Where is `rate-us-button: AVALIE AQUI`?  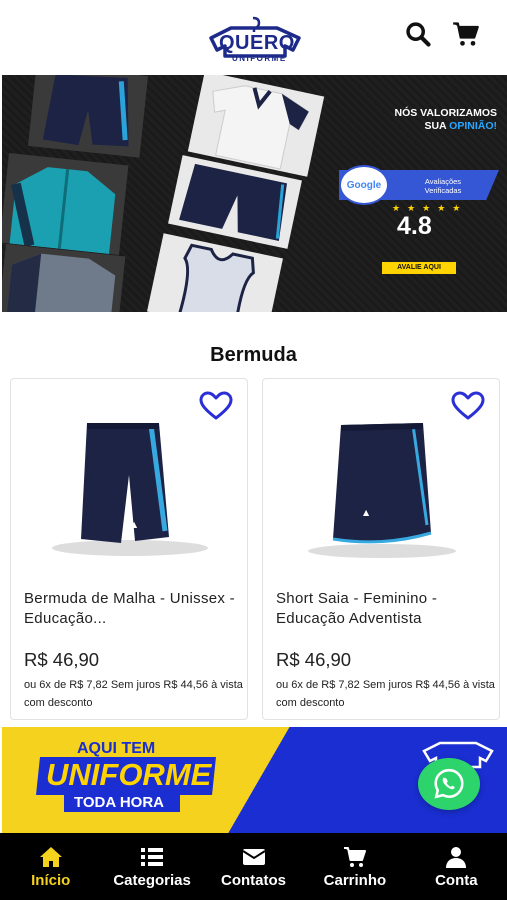 rate-us-button: AVALIE AQUI is located at coordinates (419, 268).